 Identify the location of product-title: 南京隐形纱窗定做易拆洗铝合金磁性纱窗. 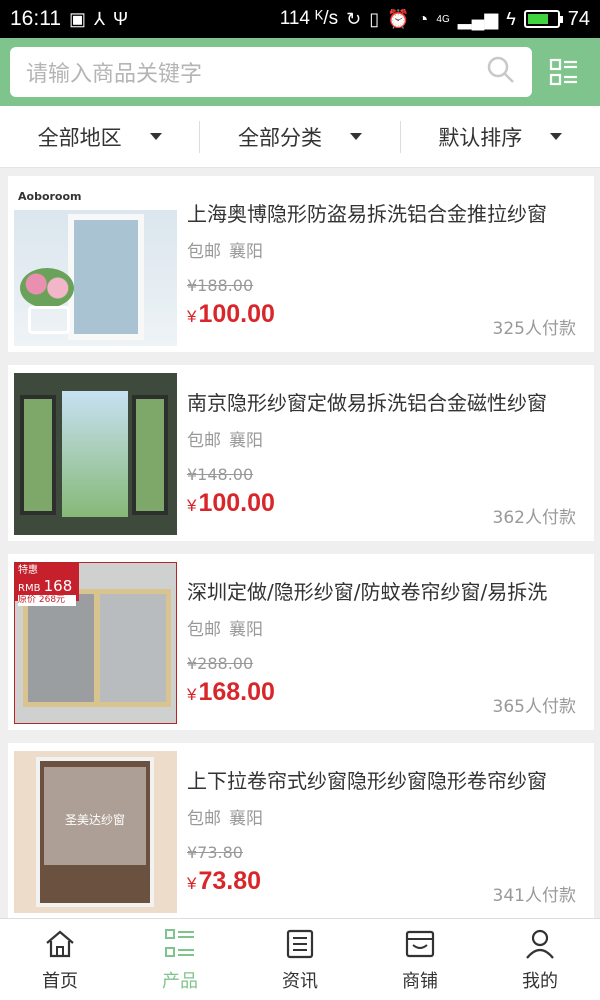
(382, 401).